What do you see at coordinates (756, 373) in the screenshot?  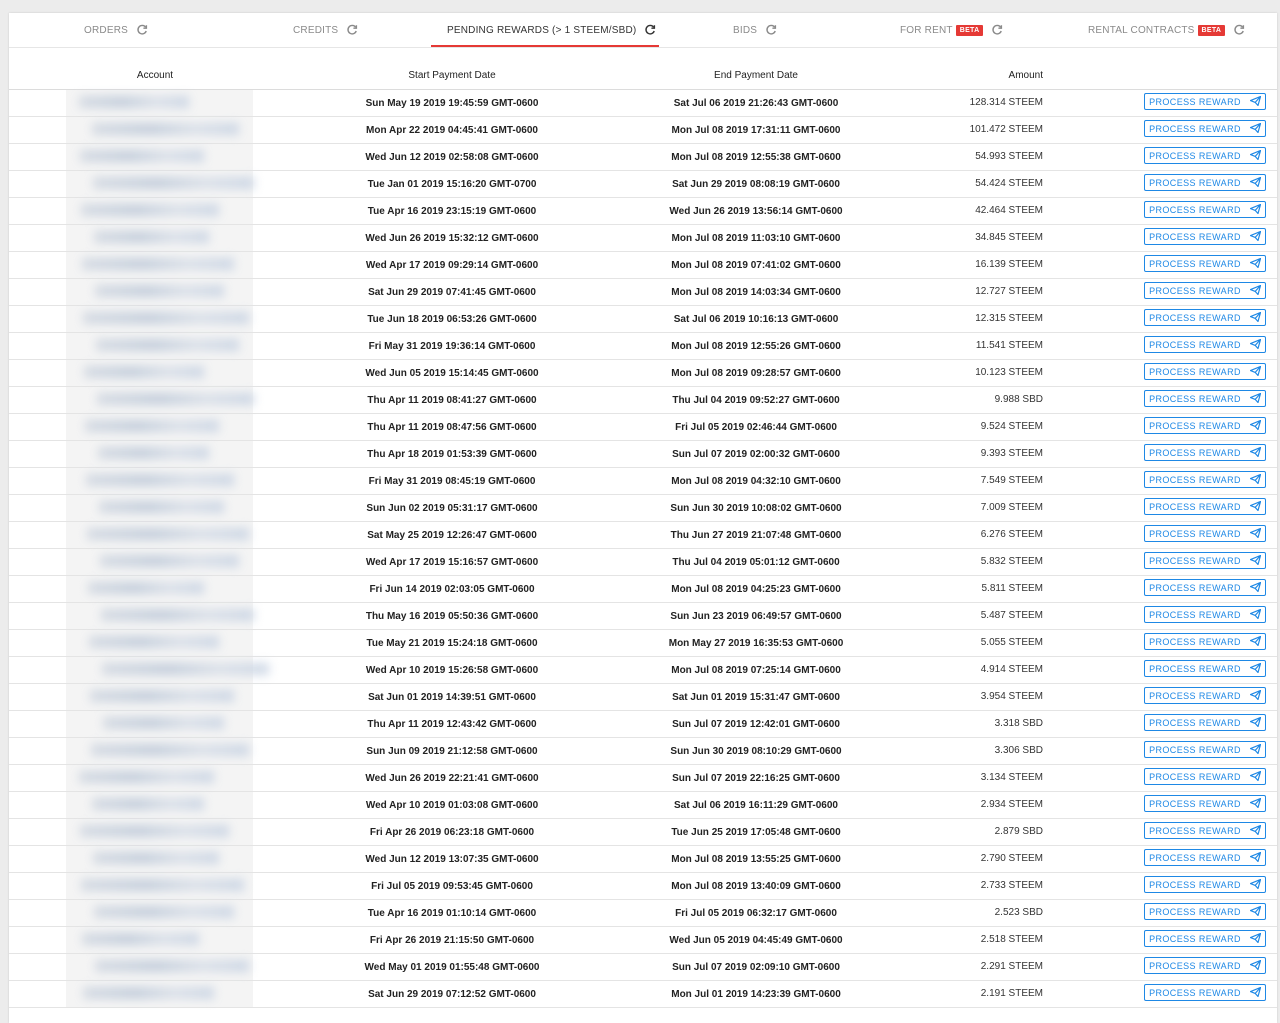 I see `end-payment-date: Mon Jul 08 2019 09:28:57 GMT-0600` at bounding box center [756, 373].